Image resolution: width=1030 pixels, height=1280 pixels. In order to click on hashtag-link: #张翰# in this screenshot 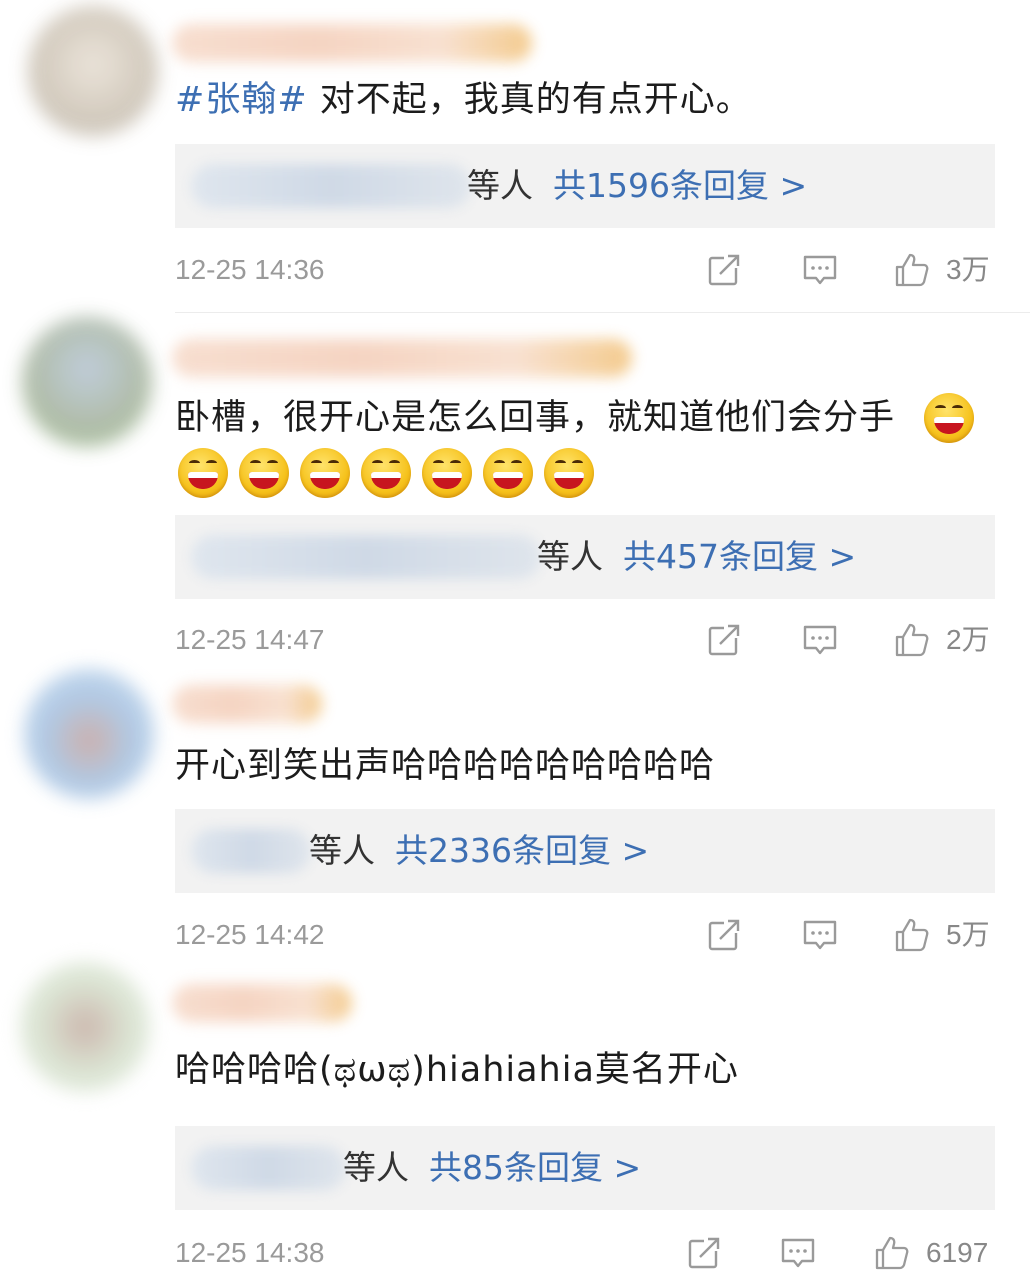, I will do `click(241, 100)`.